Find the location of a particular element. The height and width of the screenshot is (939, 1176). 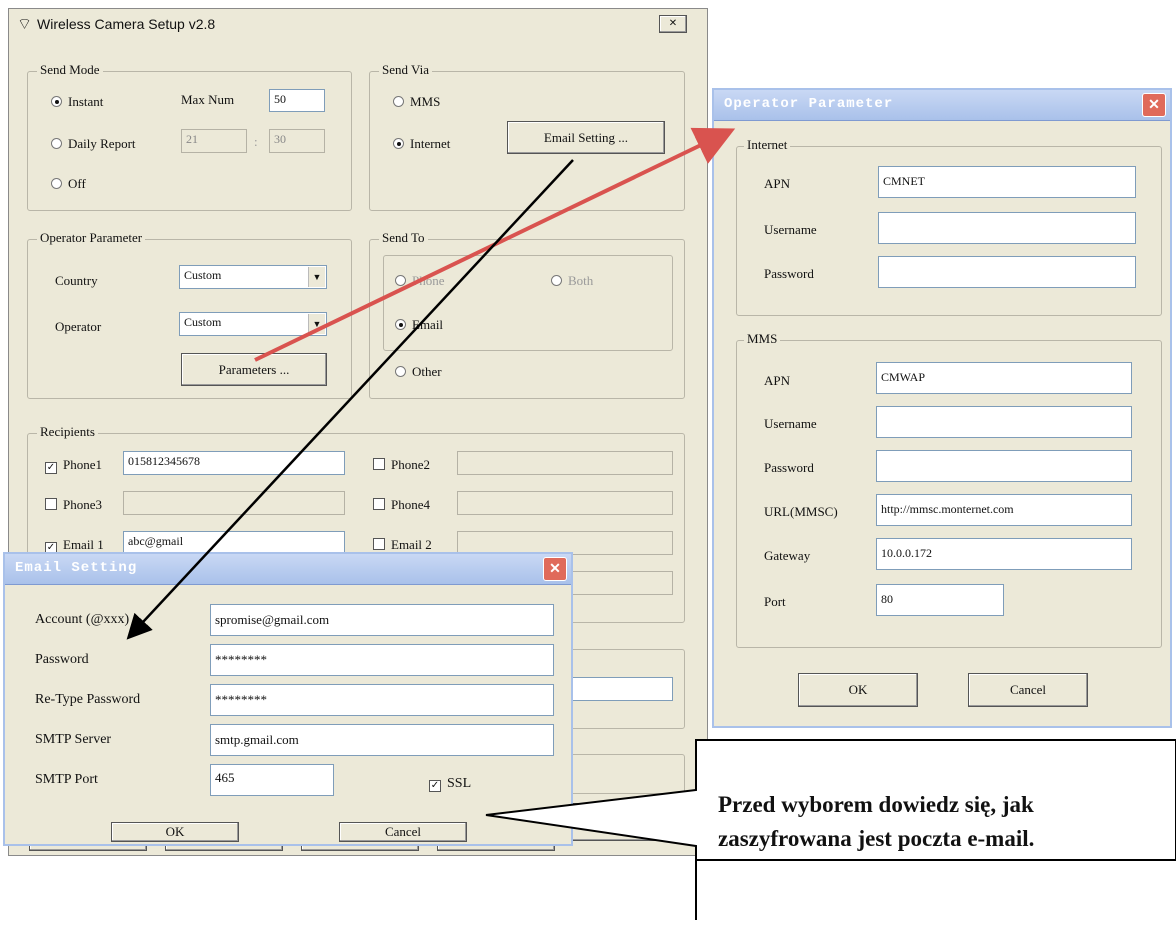

internet-apn-input: CMNET is located at coordinates (1007, 182).